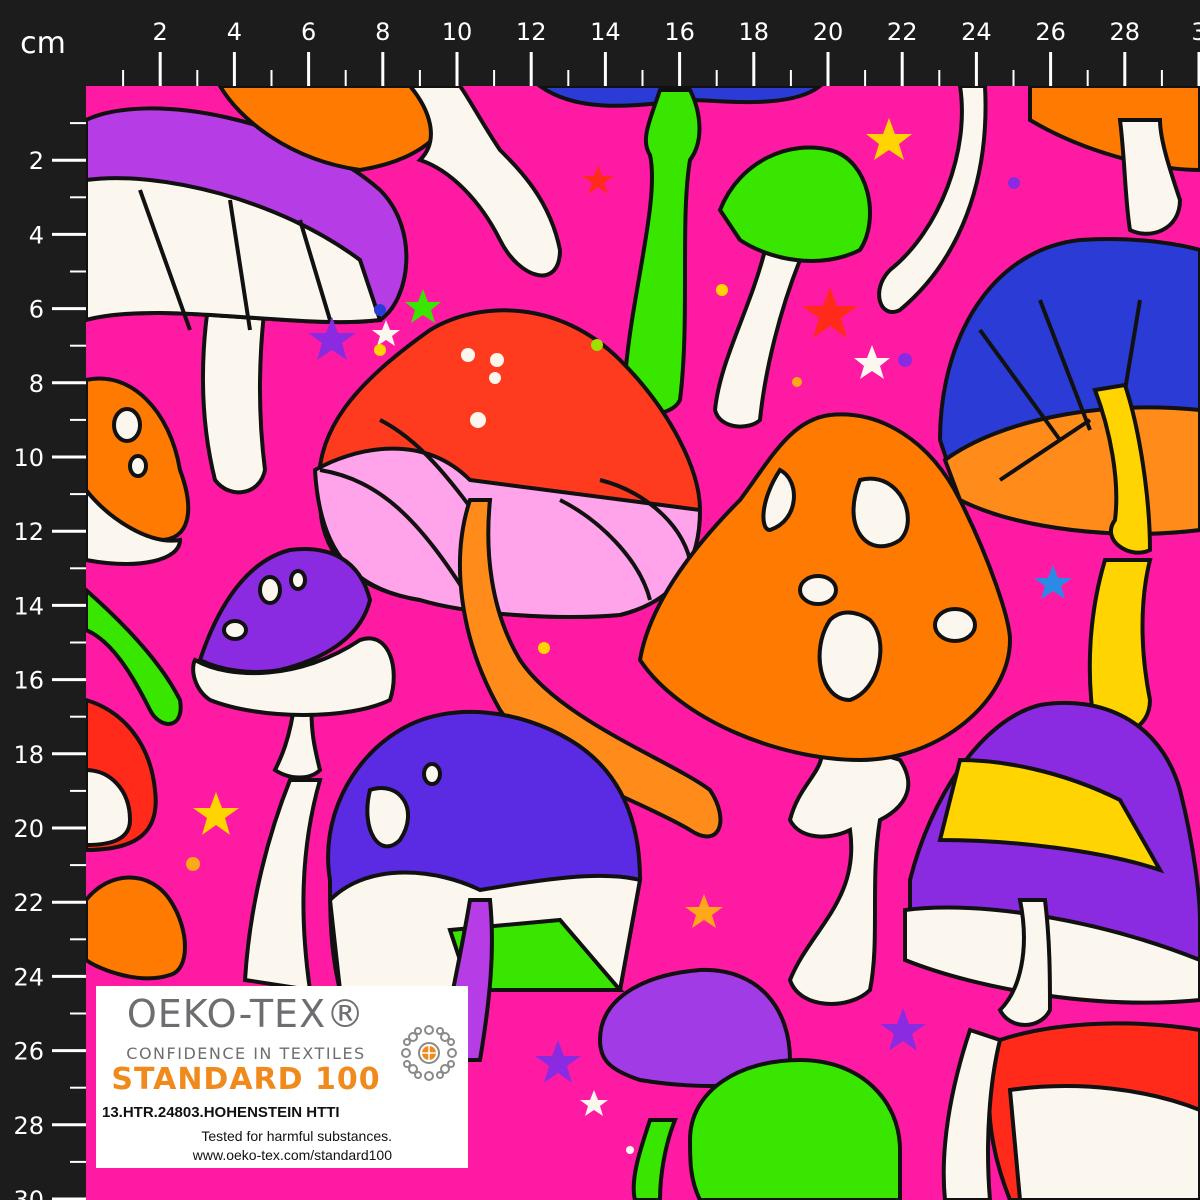  I want to click on ruler-left-label: 30, so click(28, 1193).